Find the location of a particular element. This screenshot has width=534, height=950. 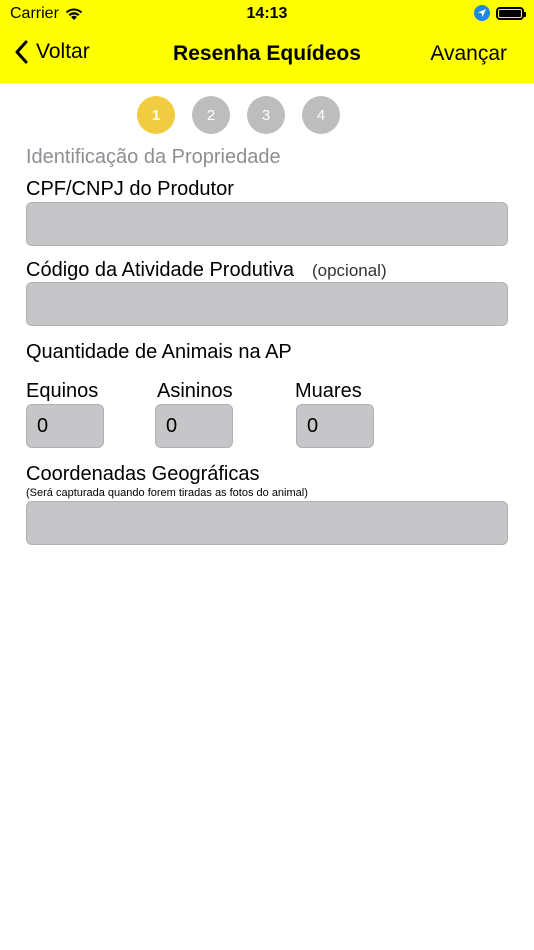

asininos-label: Asininos is located at coordinates (195, 391).